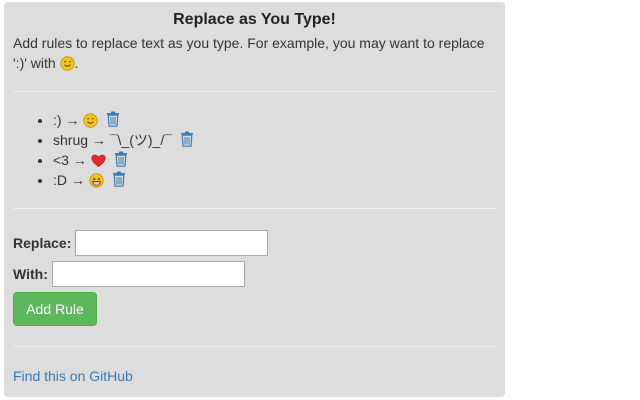 The height and width of the screenshot is (400, 640). I want to click on footer: Find this on GitHub, so click(254, 376).